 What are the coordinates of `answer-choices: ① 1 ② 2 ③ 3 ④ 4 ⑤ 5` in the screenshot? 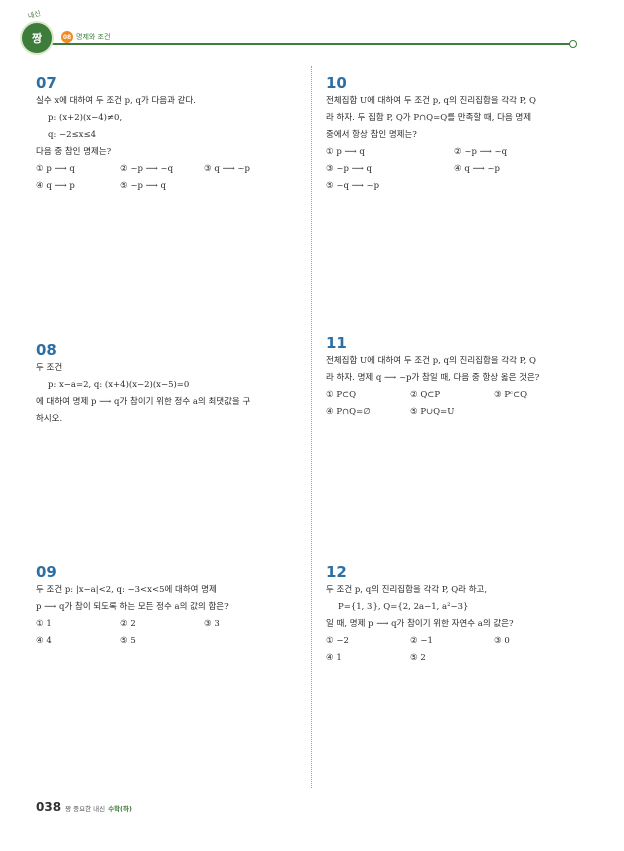 It's located at (159, 633).